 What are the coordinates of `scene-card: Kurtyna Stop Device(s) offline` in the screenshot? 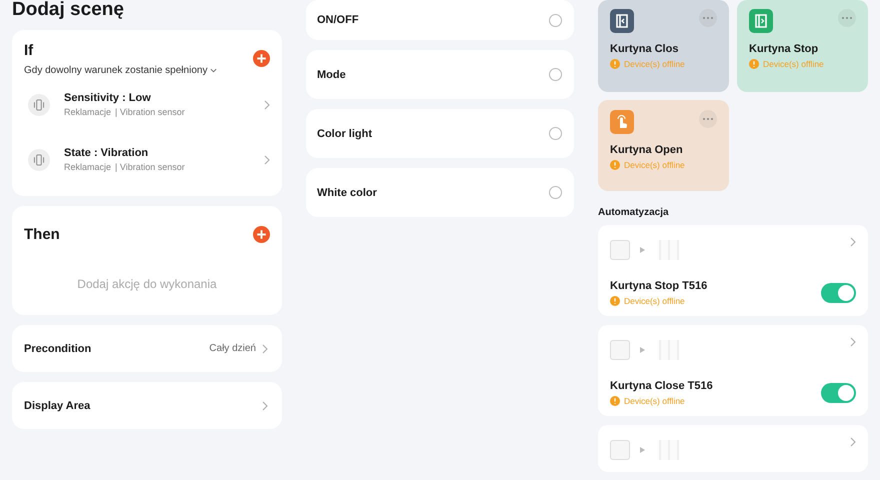 It's located at (802, 46).